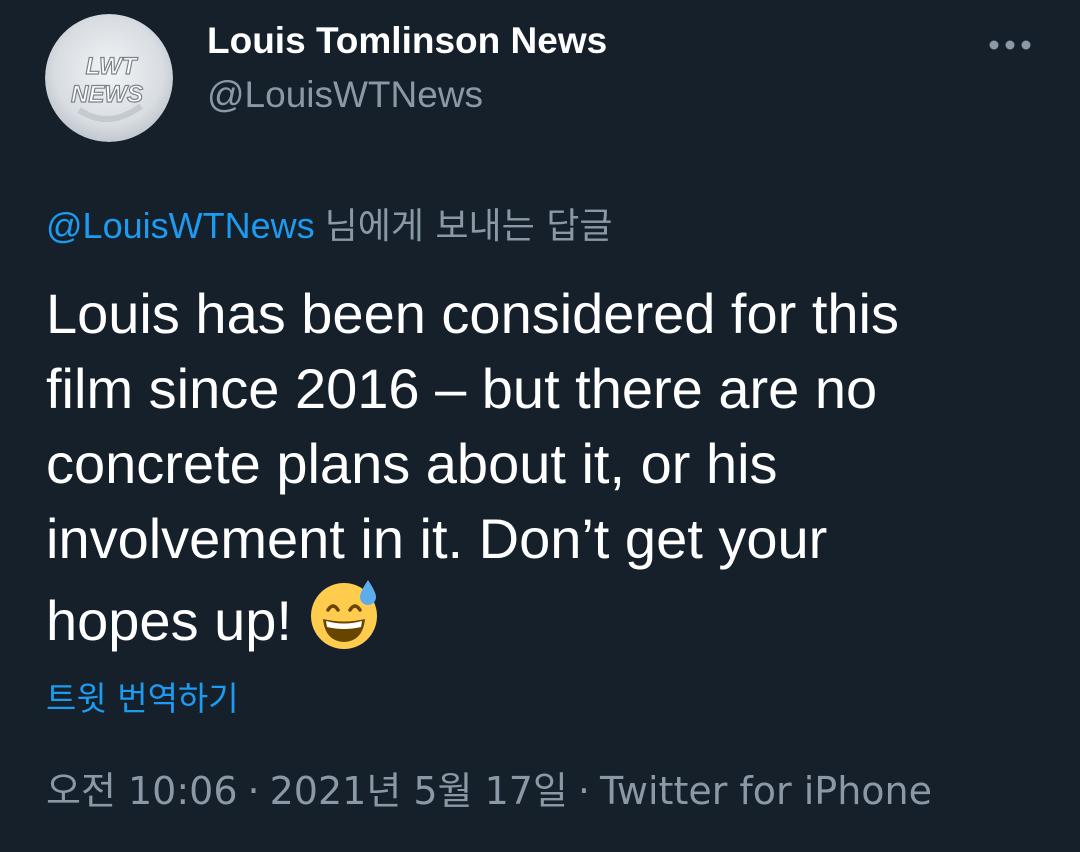 The image size is (1080, 852). Describe the element at coordinates (437, 538) in the screenshot. I see `tweet-text-line: involvement in it. Don’t get your` at that location.